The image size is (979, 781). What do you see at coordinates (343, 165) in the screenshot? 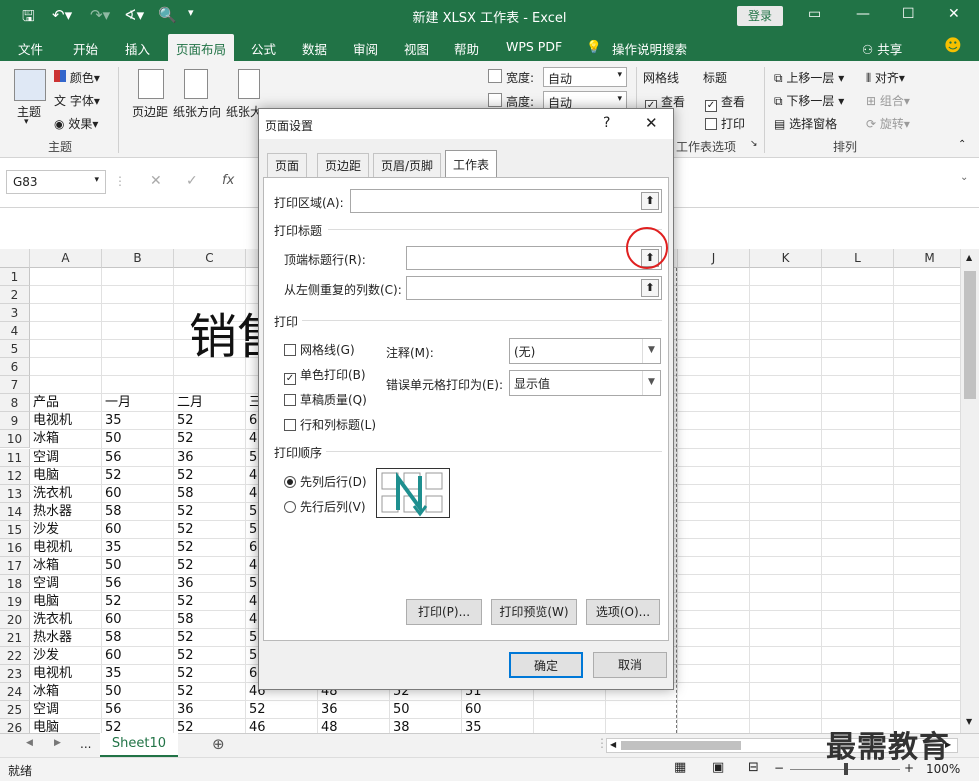
I see `dialog-tab-margins: 页边距` at bounding box center [343, 165].